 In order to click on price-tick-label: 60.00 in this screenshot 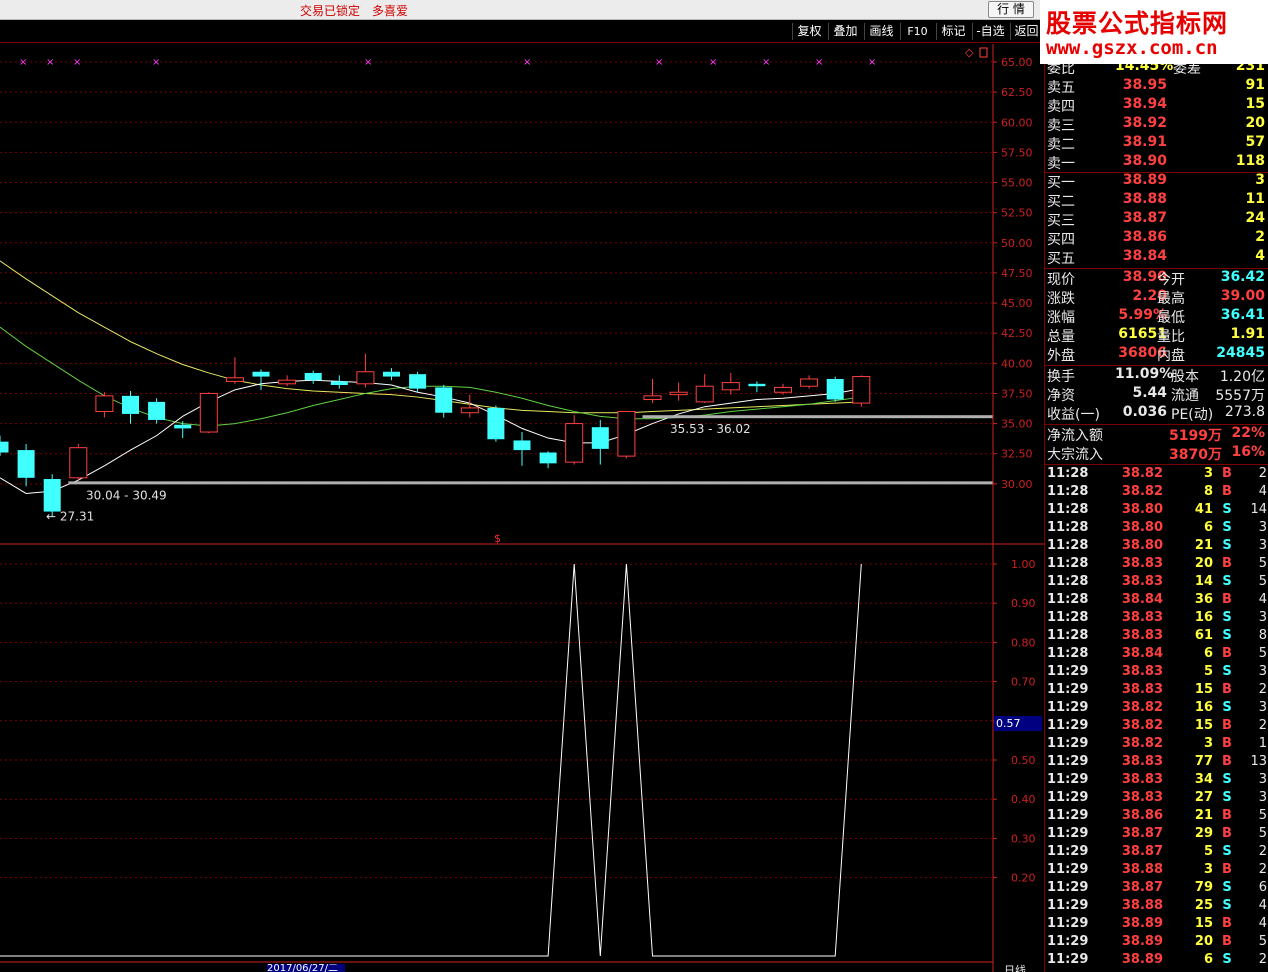, I will do `click(1017, 122)`.